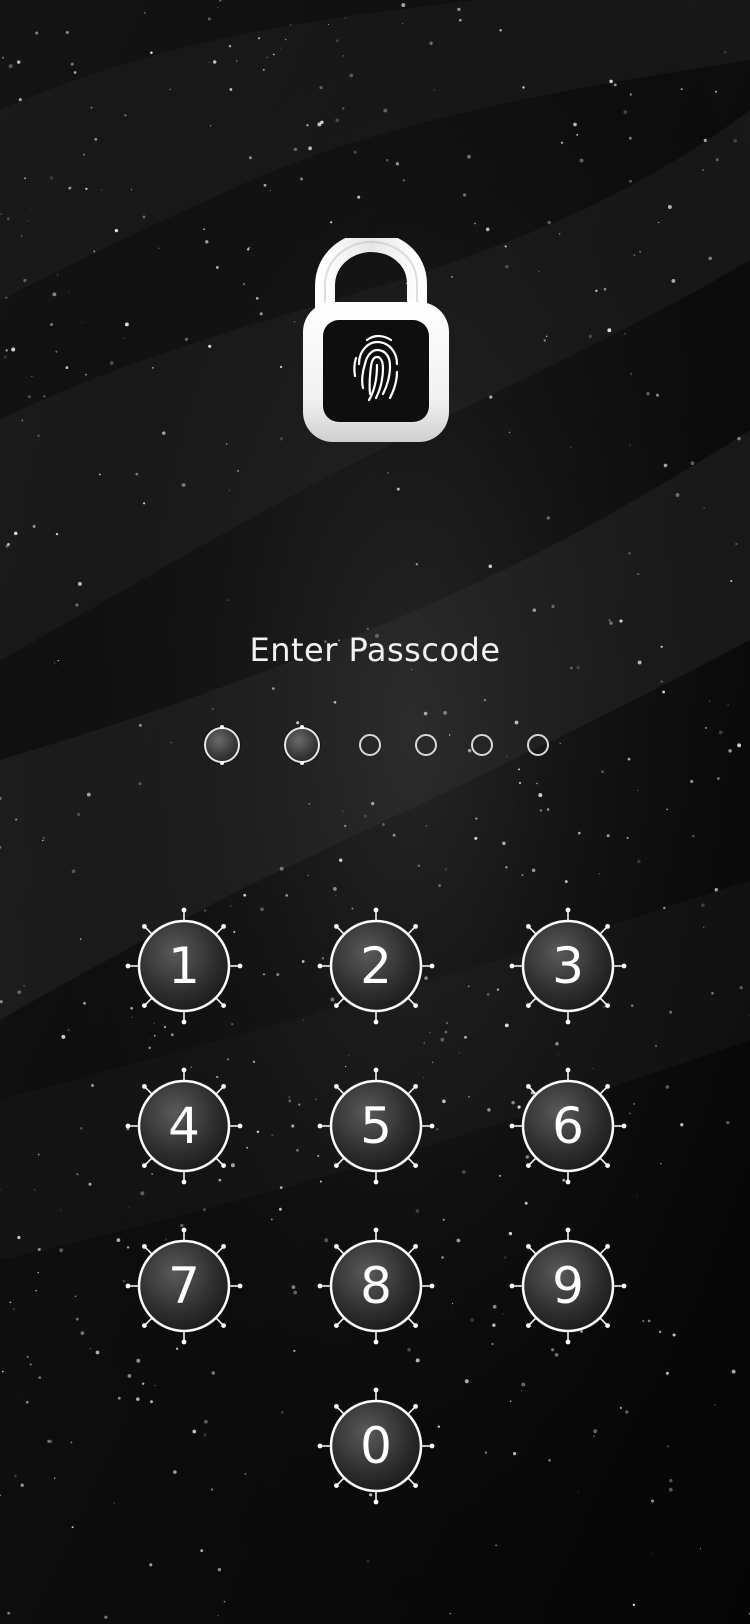  I want to click on key-3: 3, so click(568, 966).